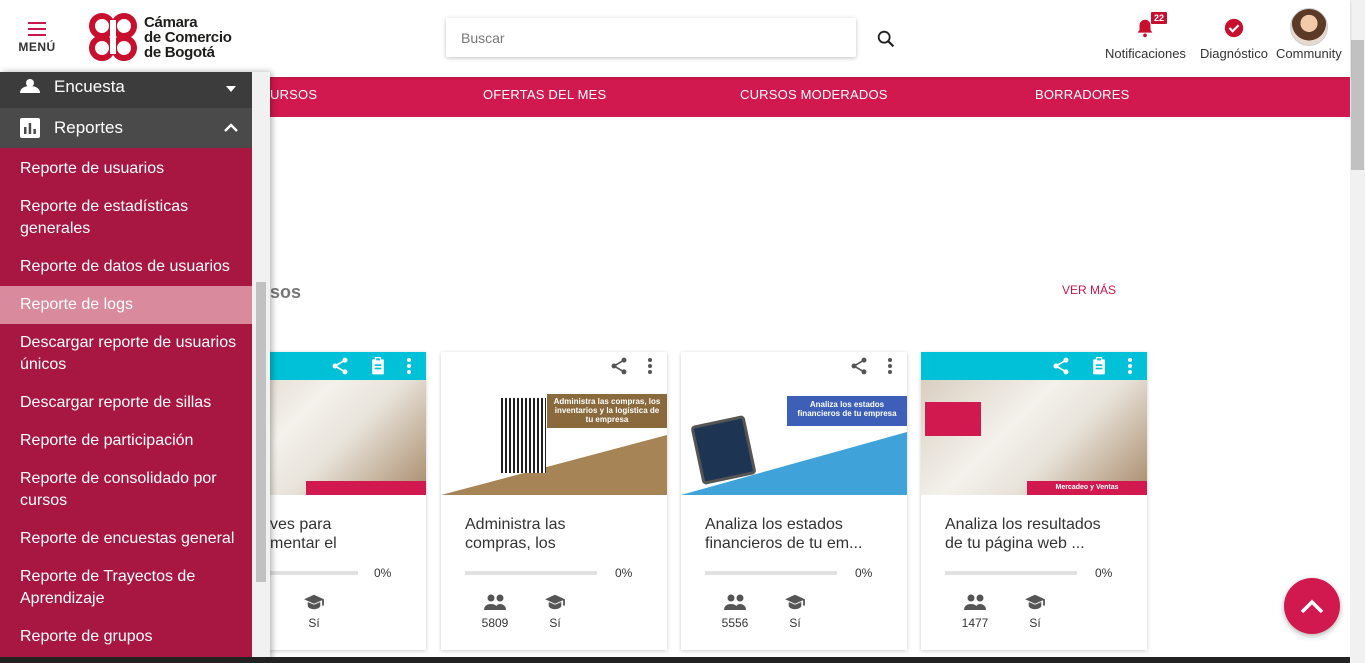 Image resolution: width=1365 pixels, height=663 pixels. Describe the element at coordinates (135, 305) in the screenshot. I see `sidebar-item-reporte-logs: Reporte de logs` at that location.